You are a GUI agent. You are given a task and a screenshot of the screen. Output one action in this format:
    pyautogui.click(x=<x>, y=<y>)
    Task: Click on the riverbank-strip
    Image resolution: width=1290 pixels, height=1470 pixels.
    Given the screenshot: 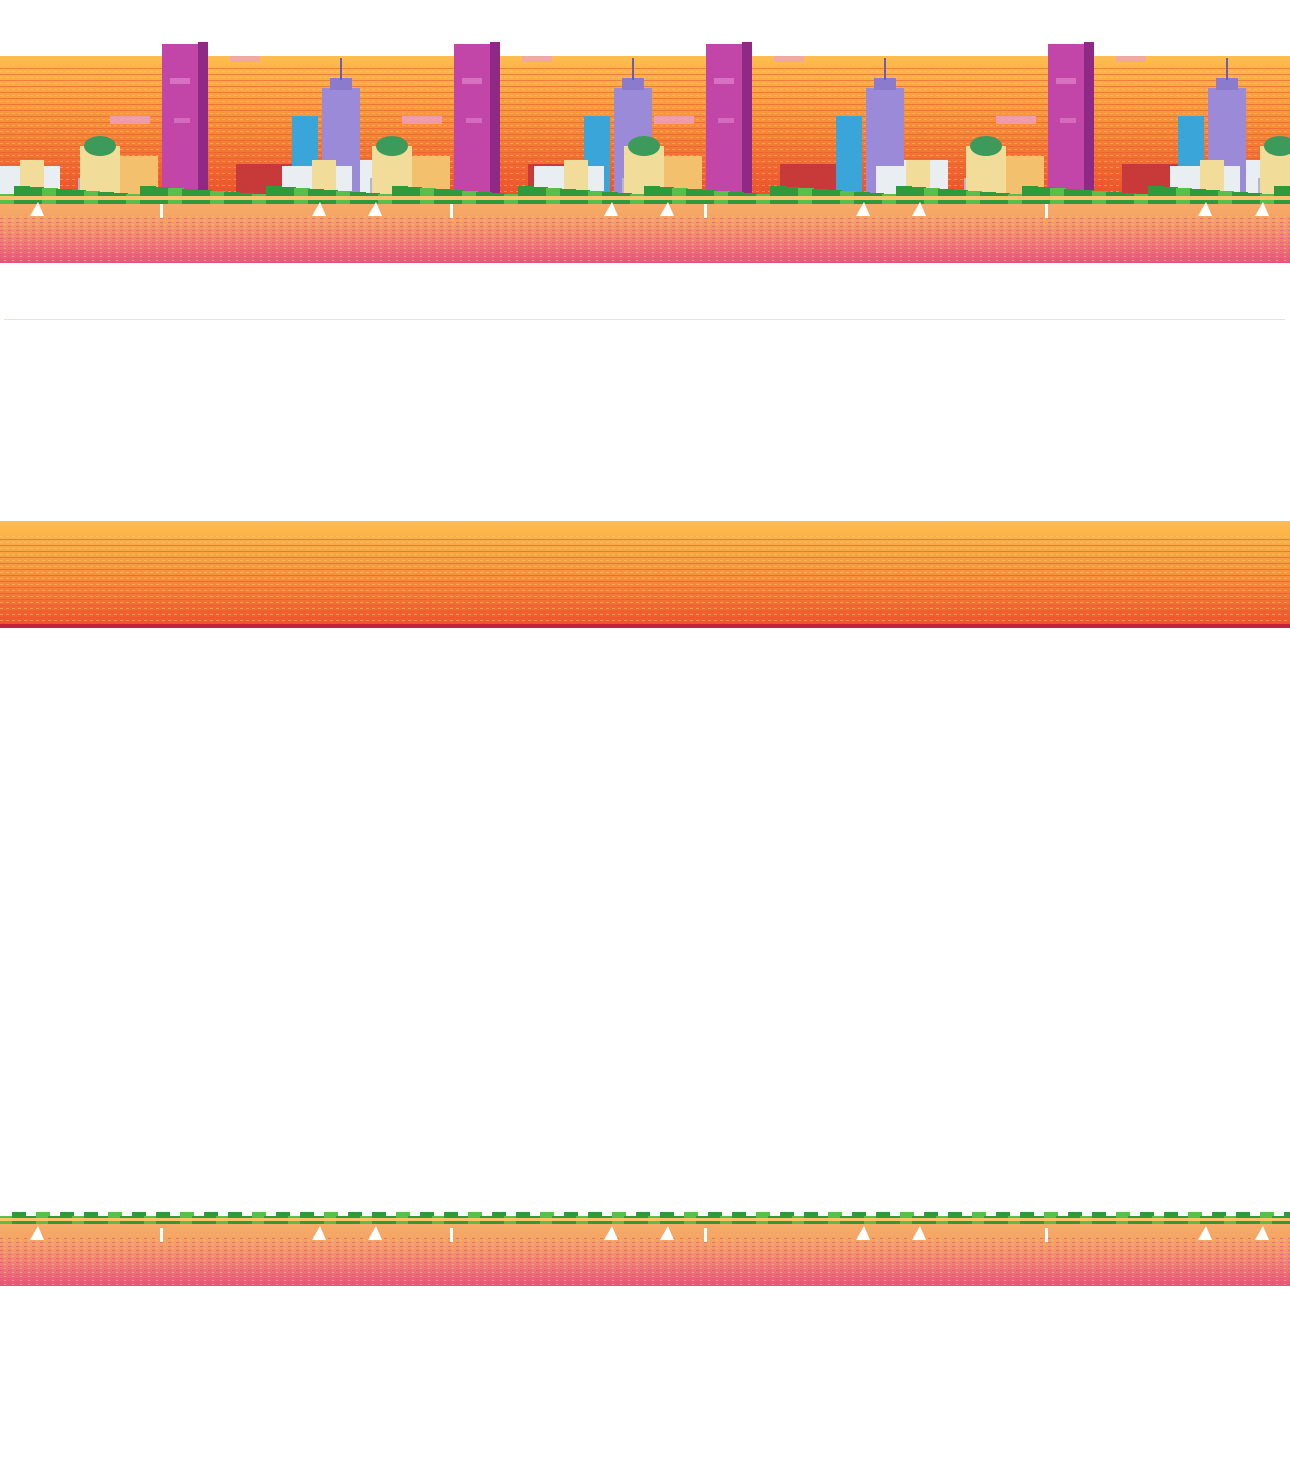 What is the action you would take?
    pyautogui.click(x=645, y=1238)
    